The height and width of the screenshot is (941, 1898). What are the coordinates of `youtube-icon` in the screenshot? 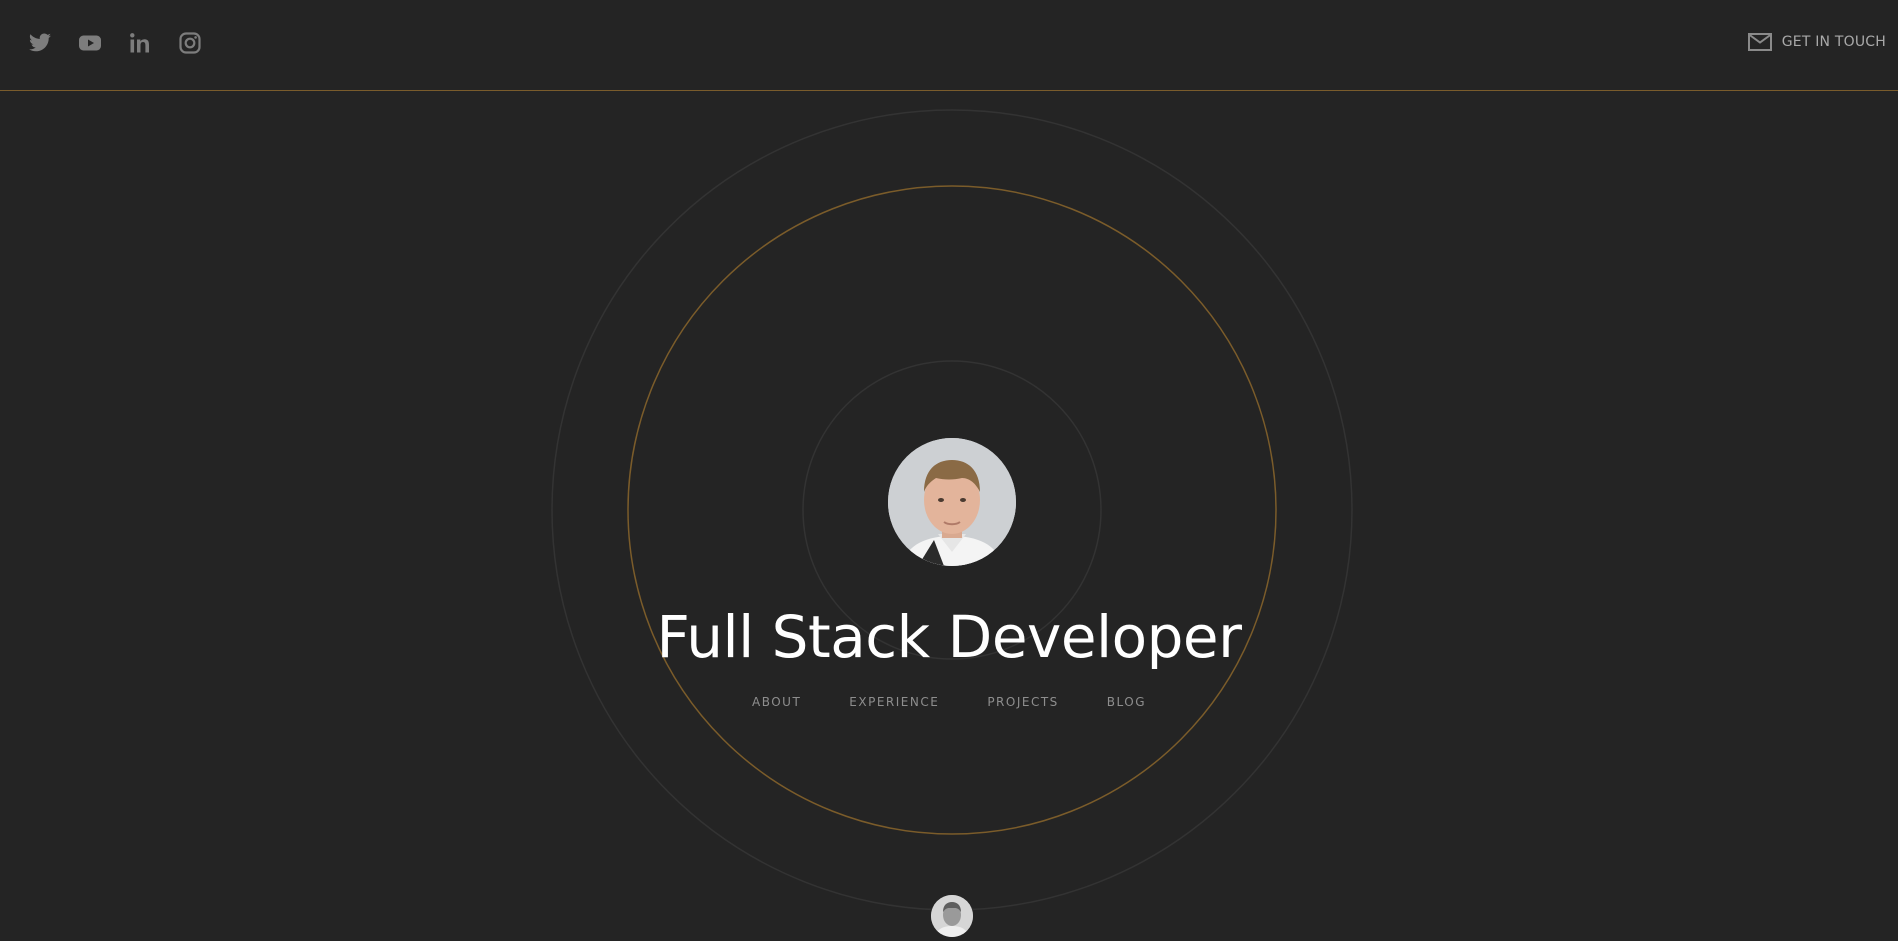 It's located at (90, 43).